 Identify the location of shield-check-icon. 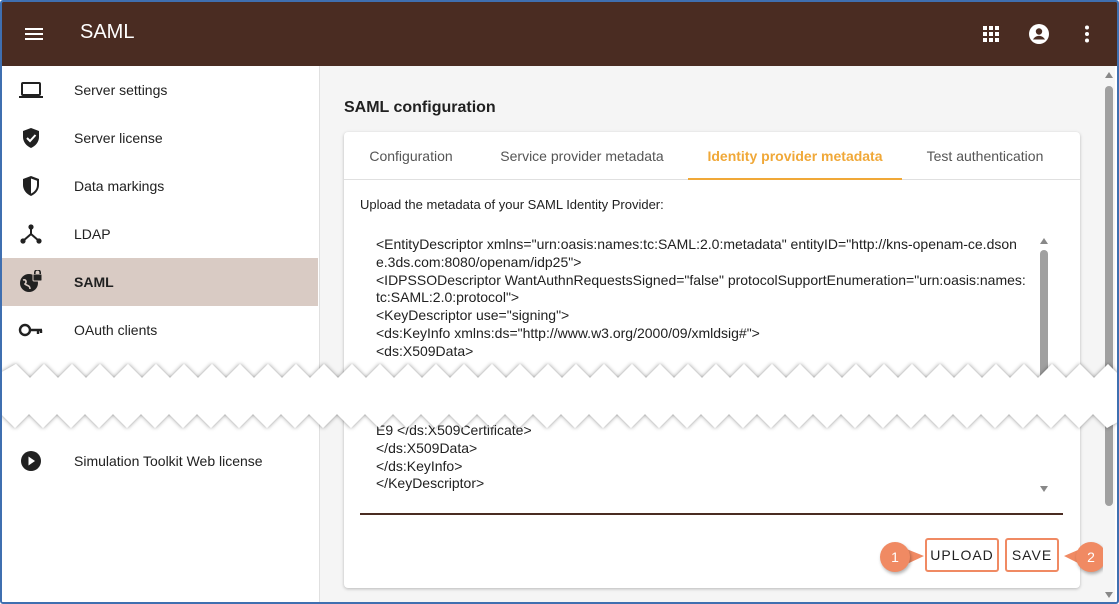
(31, 138).